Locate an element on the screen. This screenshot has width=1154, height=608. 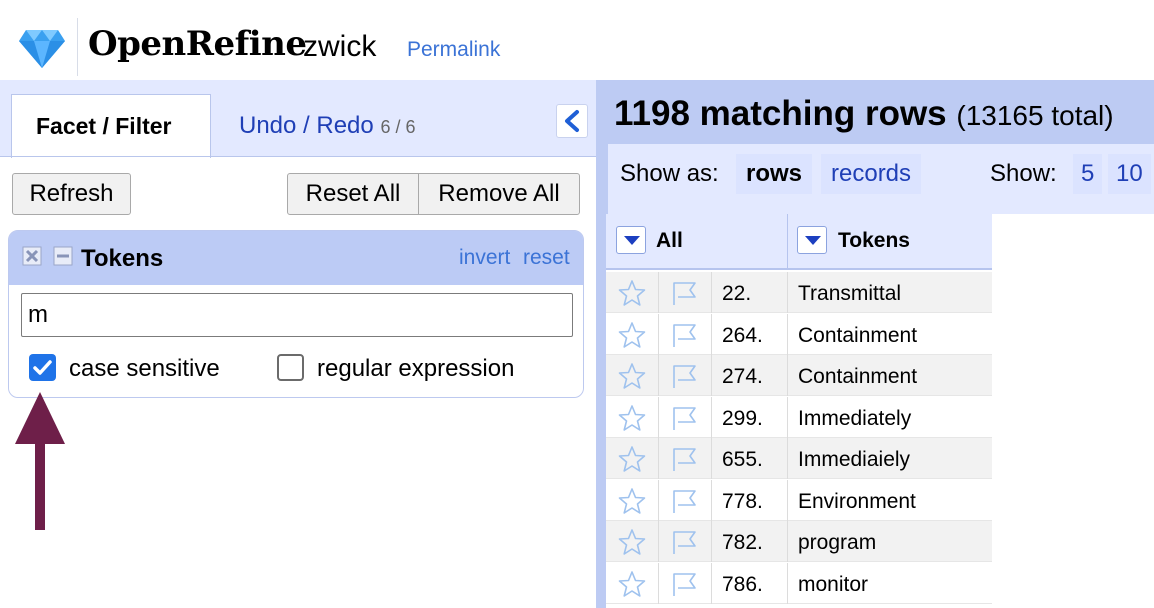
tab-divider is located at coordinates (298, 156).